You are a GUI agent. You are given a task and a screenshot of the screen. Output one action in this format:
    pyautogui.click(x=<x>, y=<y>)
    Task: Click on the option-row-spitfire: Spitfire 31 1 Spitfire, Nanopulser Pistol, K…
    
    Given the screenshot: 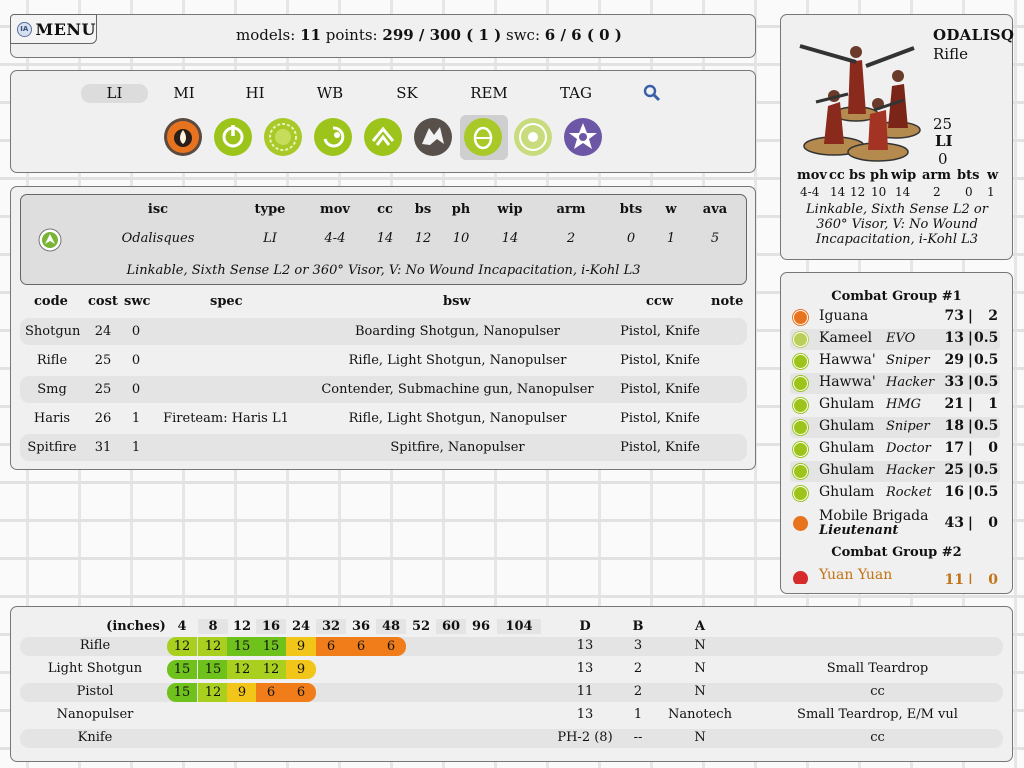 What is the action you would take?
    pyautogui.click(x=383, y=447)
    